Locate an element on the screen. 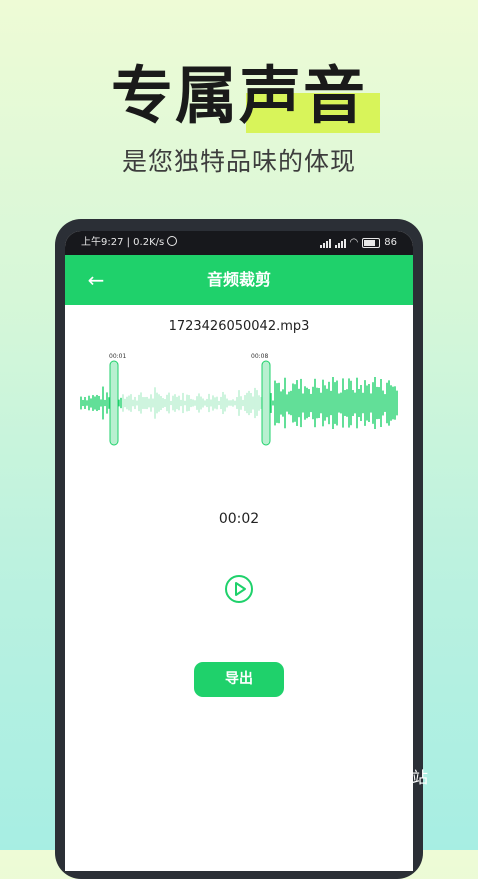 This screenshot has height=879, width=478. back-button: ← is located at coordinates (96, 280).